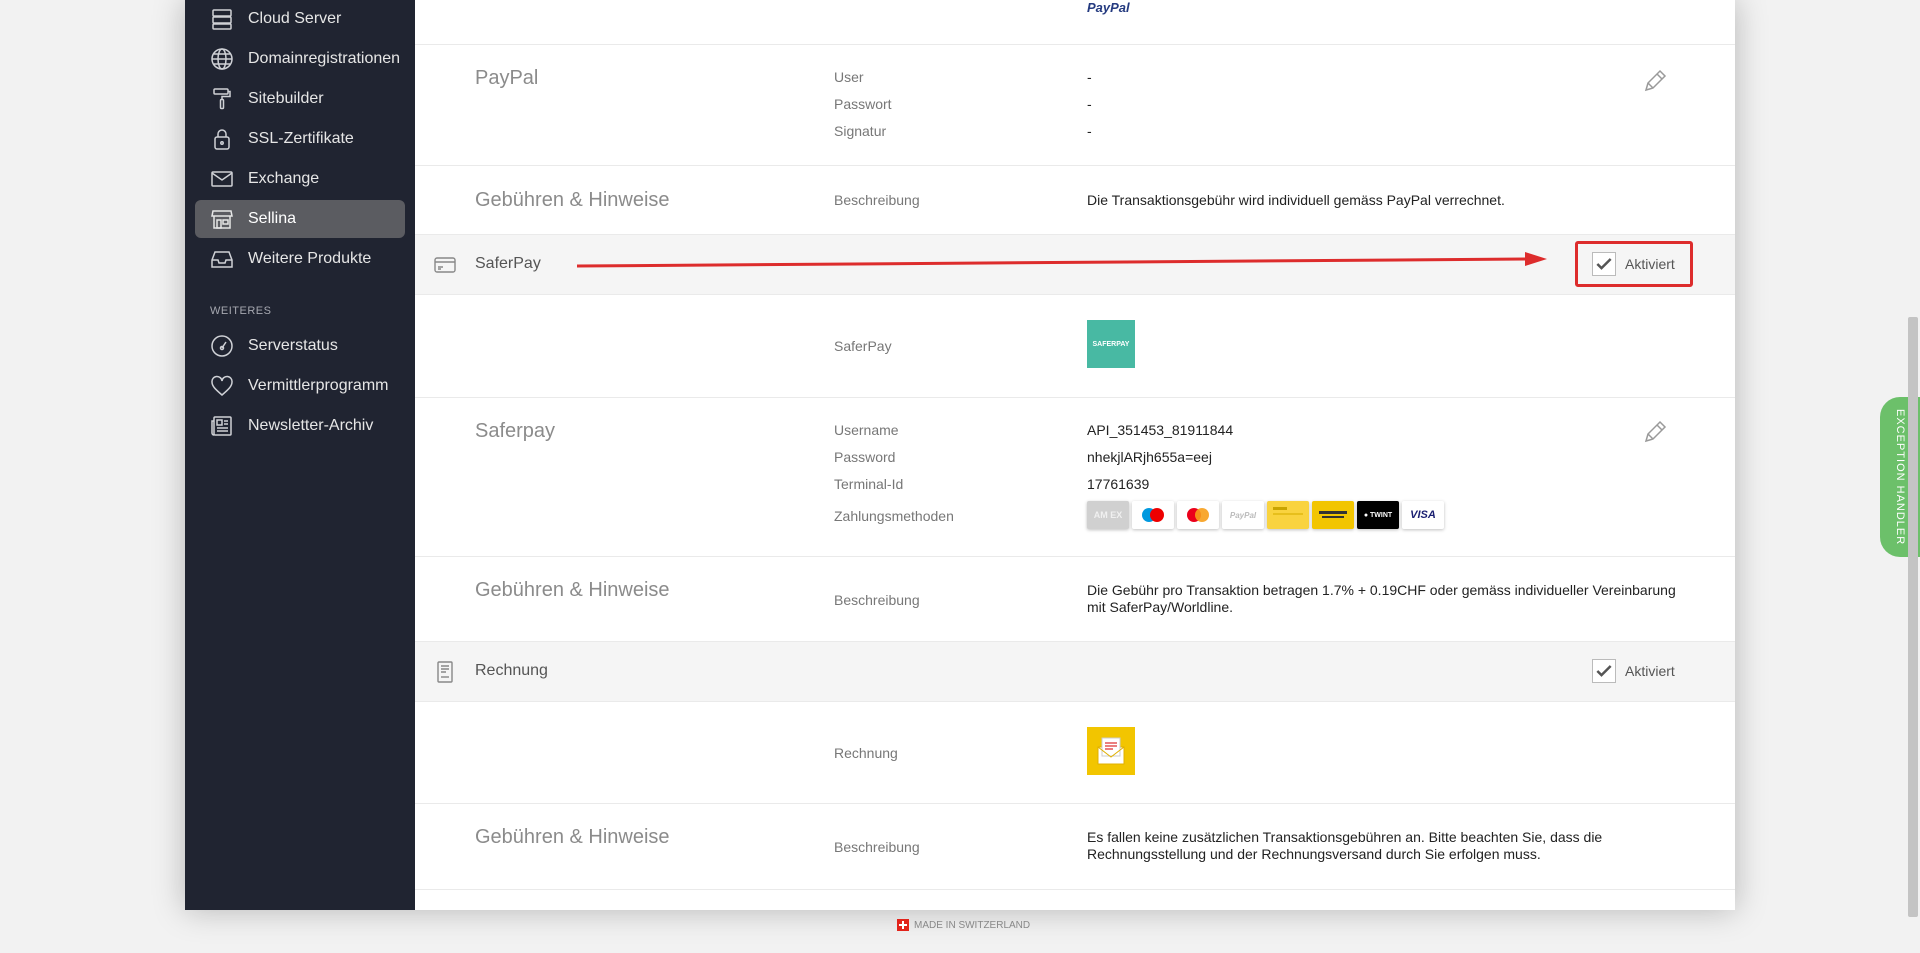 The width and height of the screenshot is (1920, 953). What do you see at coordinates (866, 430) in the screenshot?
I see `field-label: Username` at bounding box center [866, 430].